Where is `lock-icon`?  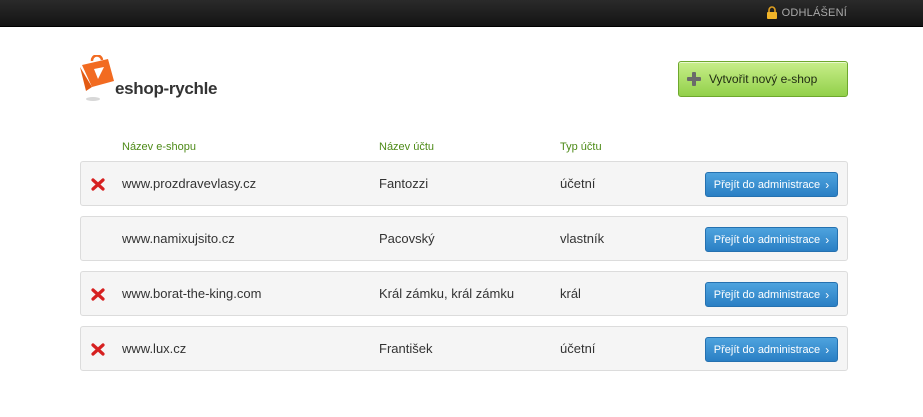 lock-icon is located at coordinates (771, 12).